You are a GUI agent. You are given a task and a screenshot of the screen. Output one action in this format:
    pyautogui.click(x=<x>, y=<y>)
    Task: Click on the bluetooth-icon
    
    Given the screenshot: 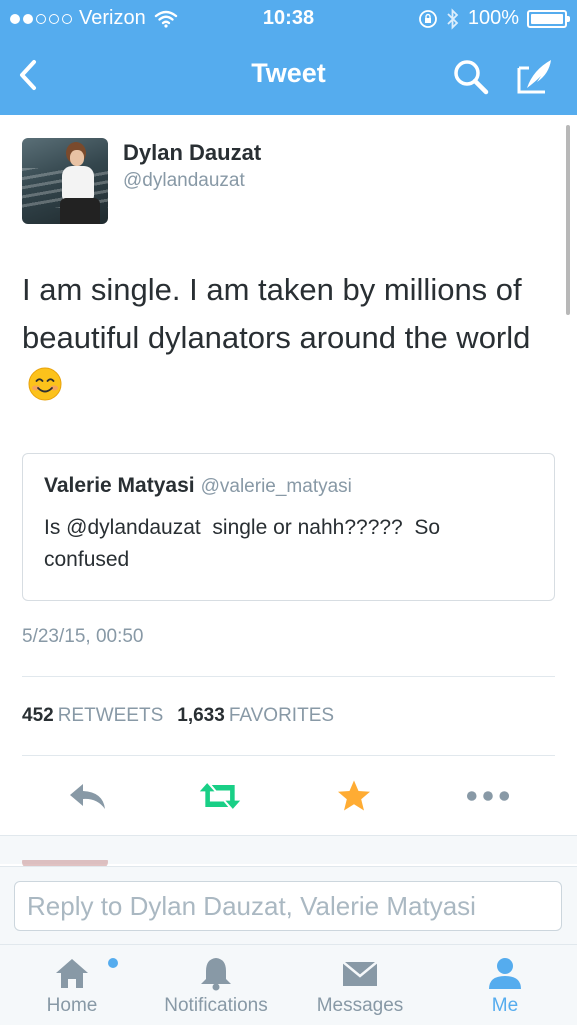 What is the action you would take?
    pyautogui.click(x=453, y=18)
    